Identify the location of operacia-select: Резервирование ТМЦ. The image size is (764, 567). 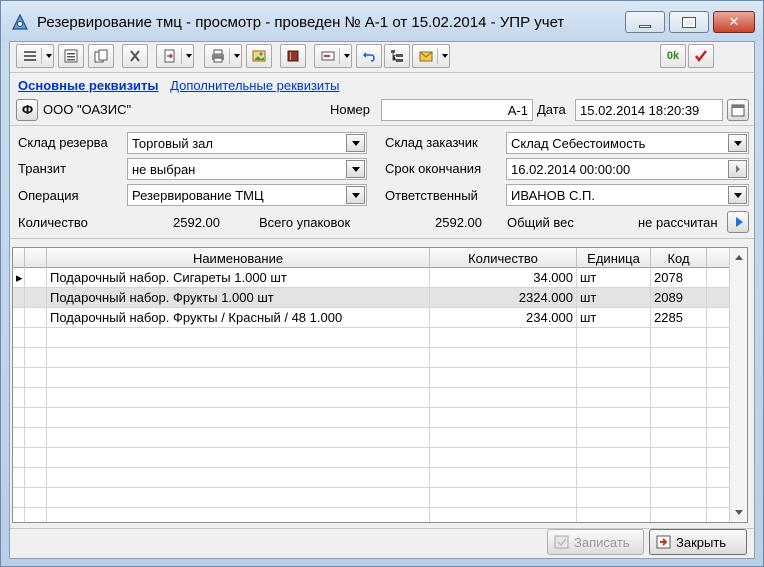
(247, 195).